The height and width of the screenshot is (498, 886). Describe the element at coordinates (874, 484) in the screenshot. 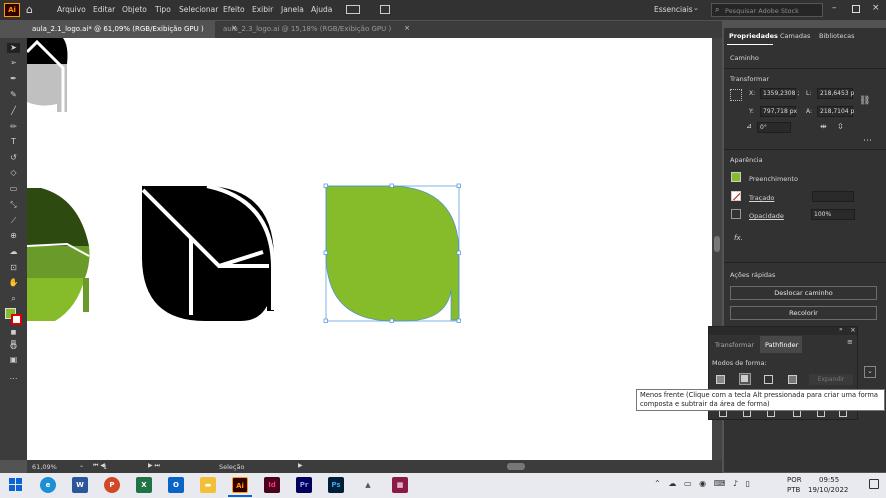

I see `notifications-icon` at that location.